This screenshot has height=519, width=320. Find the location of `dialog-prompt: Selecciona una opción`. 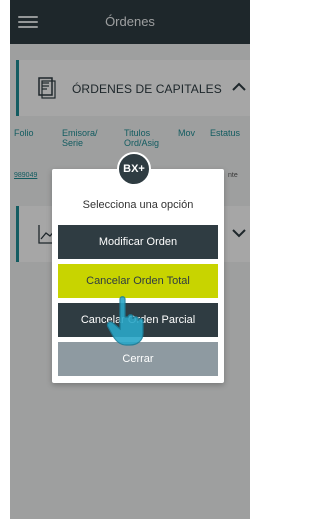

dialog-prompt: Selecciona una opción is located at coordinates (138, 205).